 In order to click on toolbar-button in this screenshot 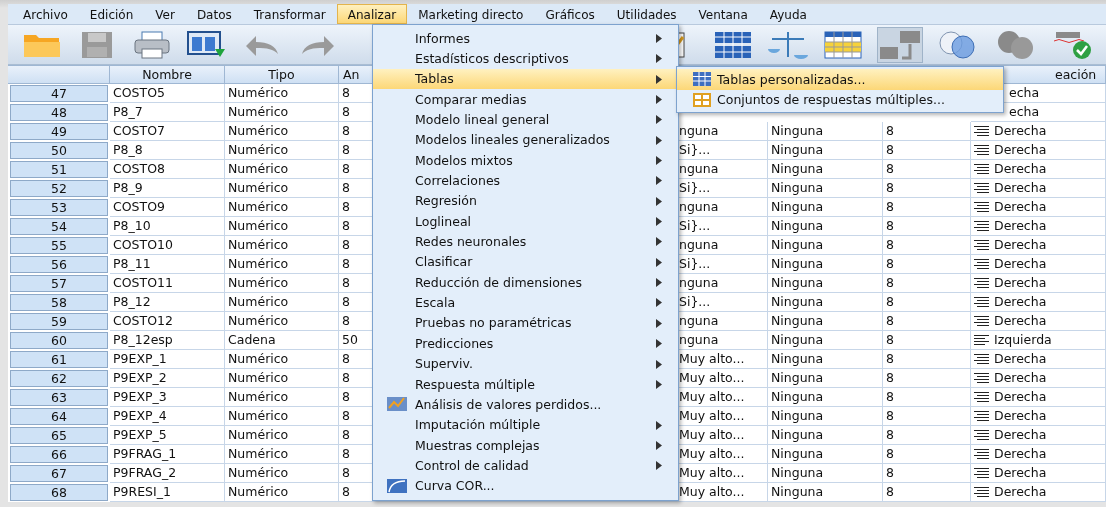, I will do `click(899, 44)`.